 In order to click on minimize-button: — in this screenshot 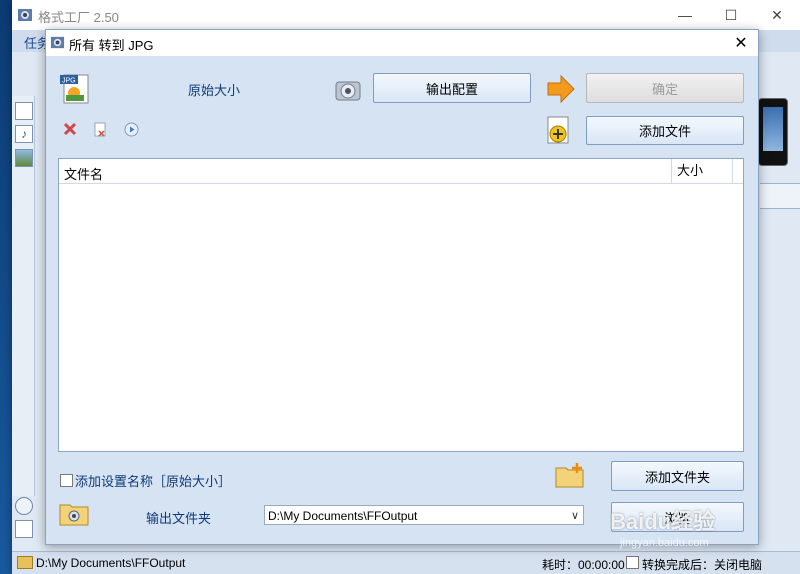, I will do `click(685, 15)`.